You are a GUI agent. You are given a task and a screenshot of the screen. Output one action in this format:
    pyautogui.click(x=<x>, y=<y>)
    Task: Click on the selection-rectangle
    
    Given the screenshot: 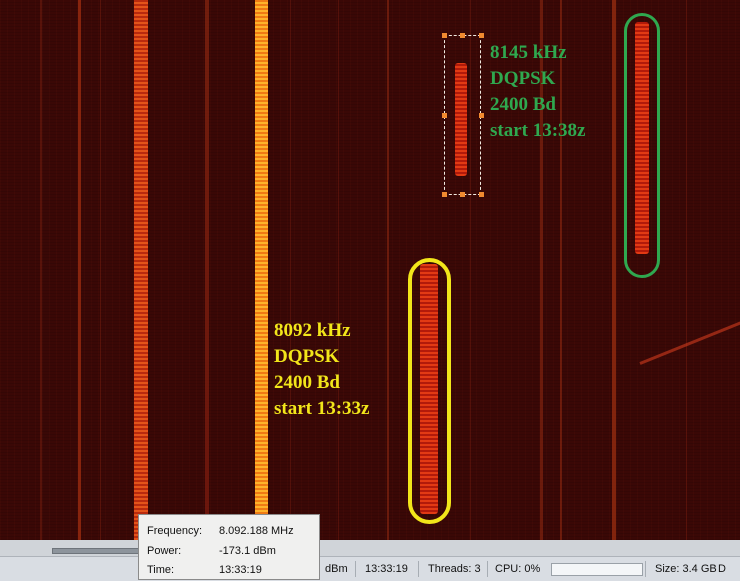 What is the action you would take?
    pyautogui.click(x=462, y=115)
    